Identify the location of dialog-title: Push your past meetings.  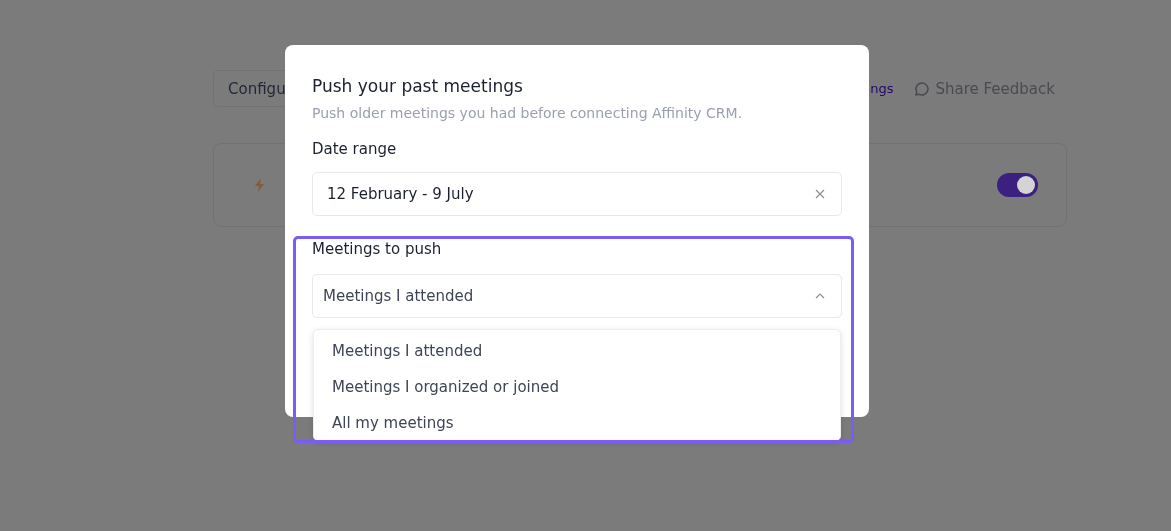
(418, 86).